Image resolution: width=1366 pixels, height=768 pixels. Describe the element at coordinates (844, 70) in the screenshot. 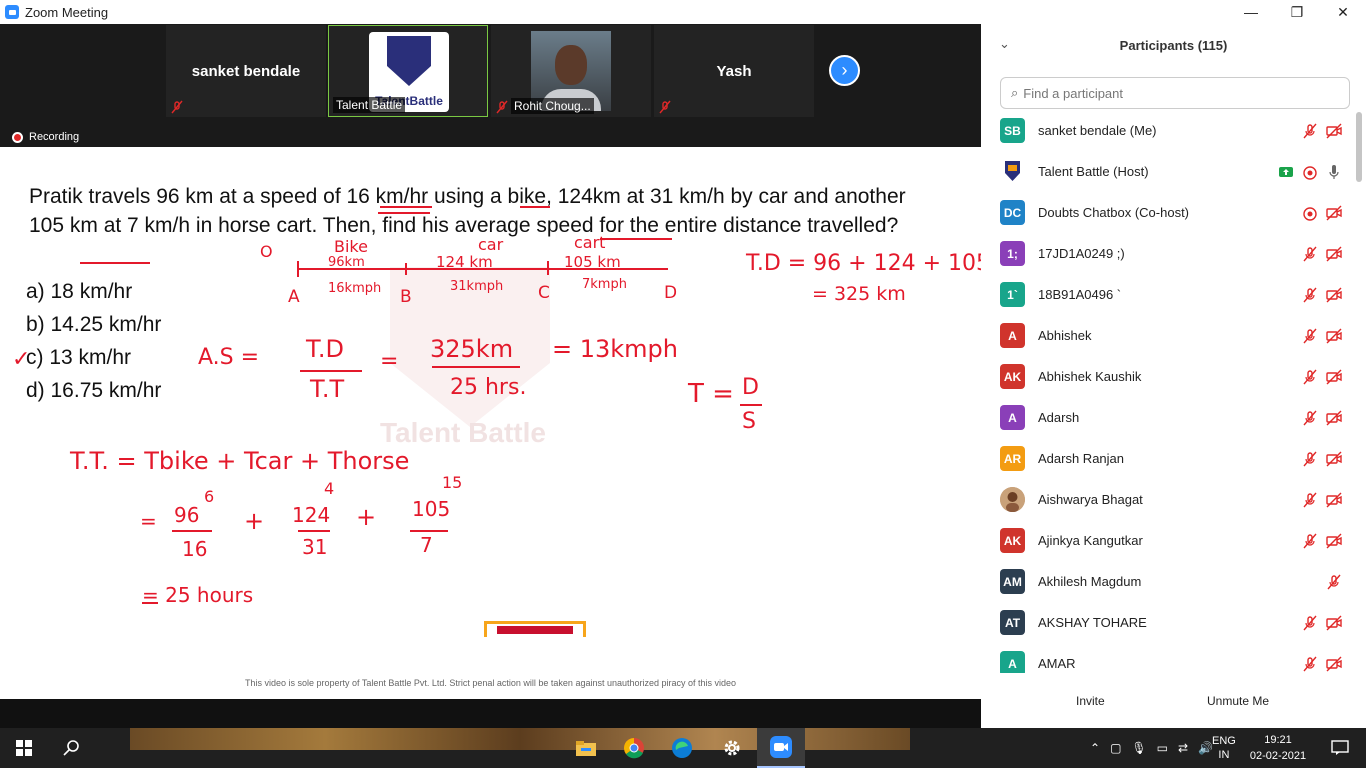

I see `next-page-button: ›` at that location.